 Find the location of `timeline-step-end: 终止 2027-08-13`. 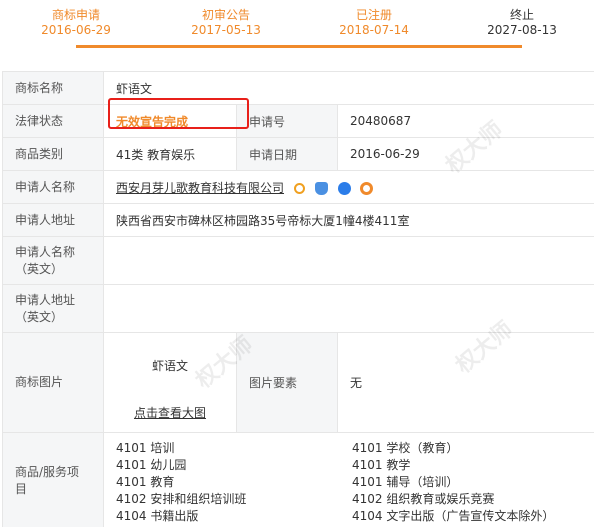

timeline-step-end: 终止 2027-08-13 is located at coordinates (522, 23).